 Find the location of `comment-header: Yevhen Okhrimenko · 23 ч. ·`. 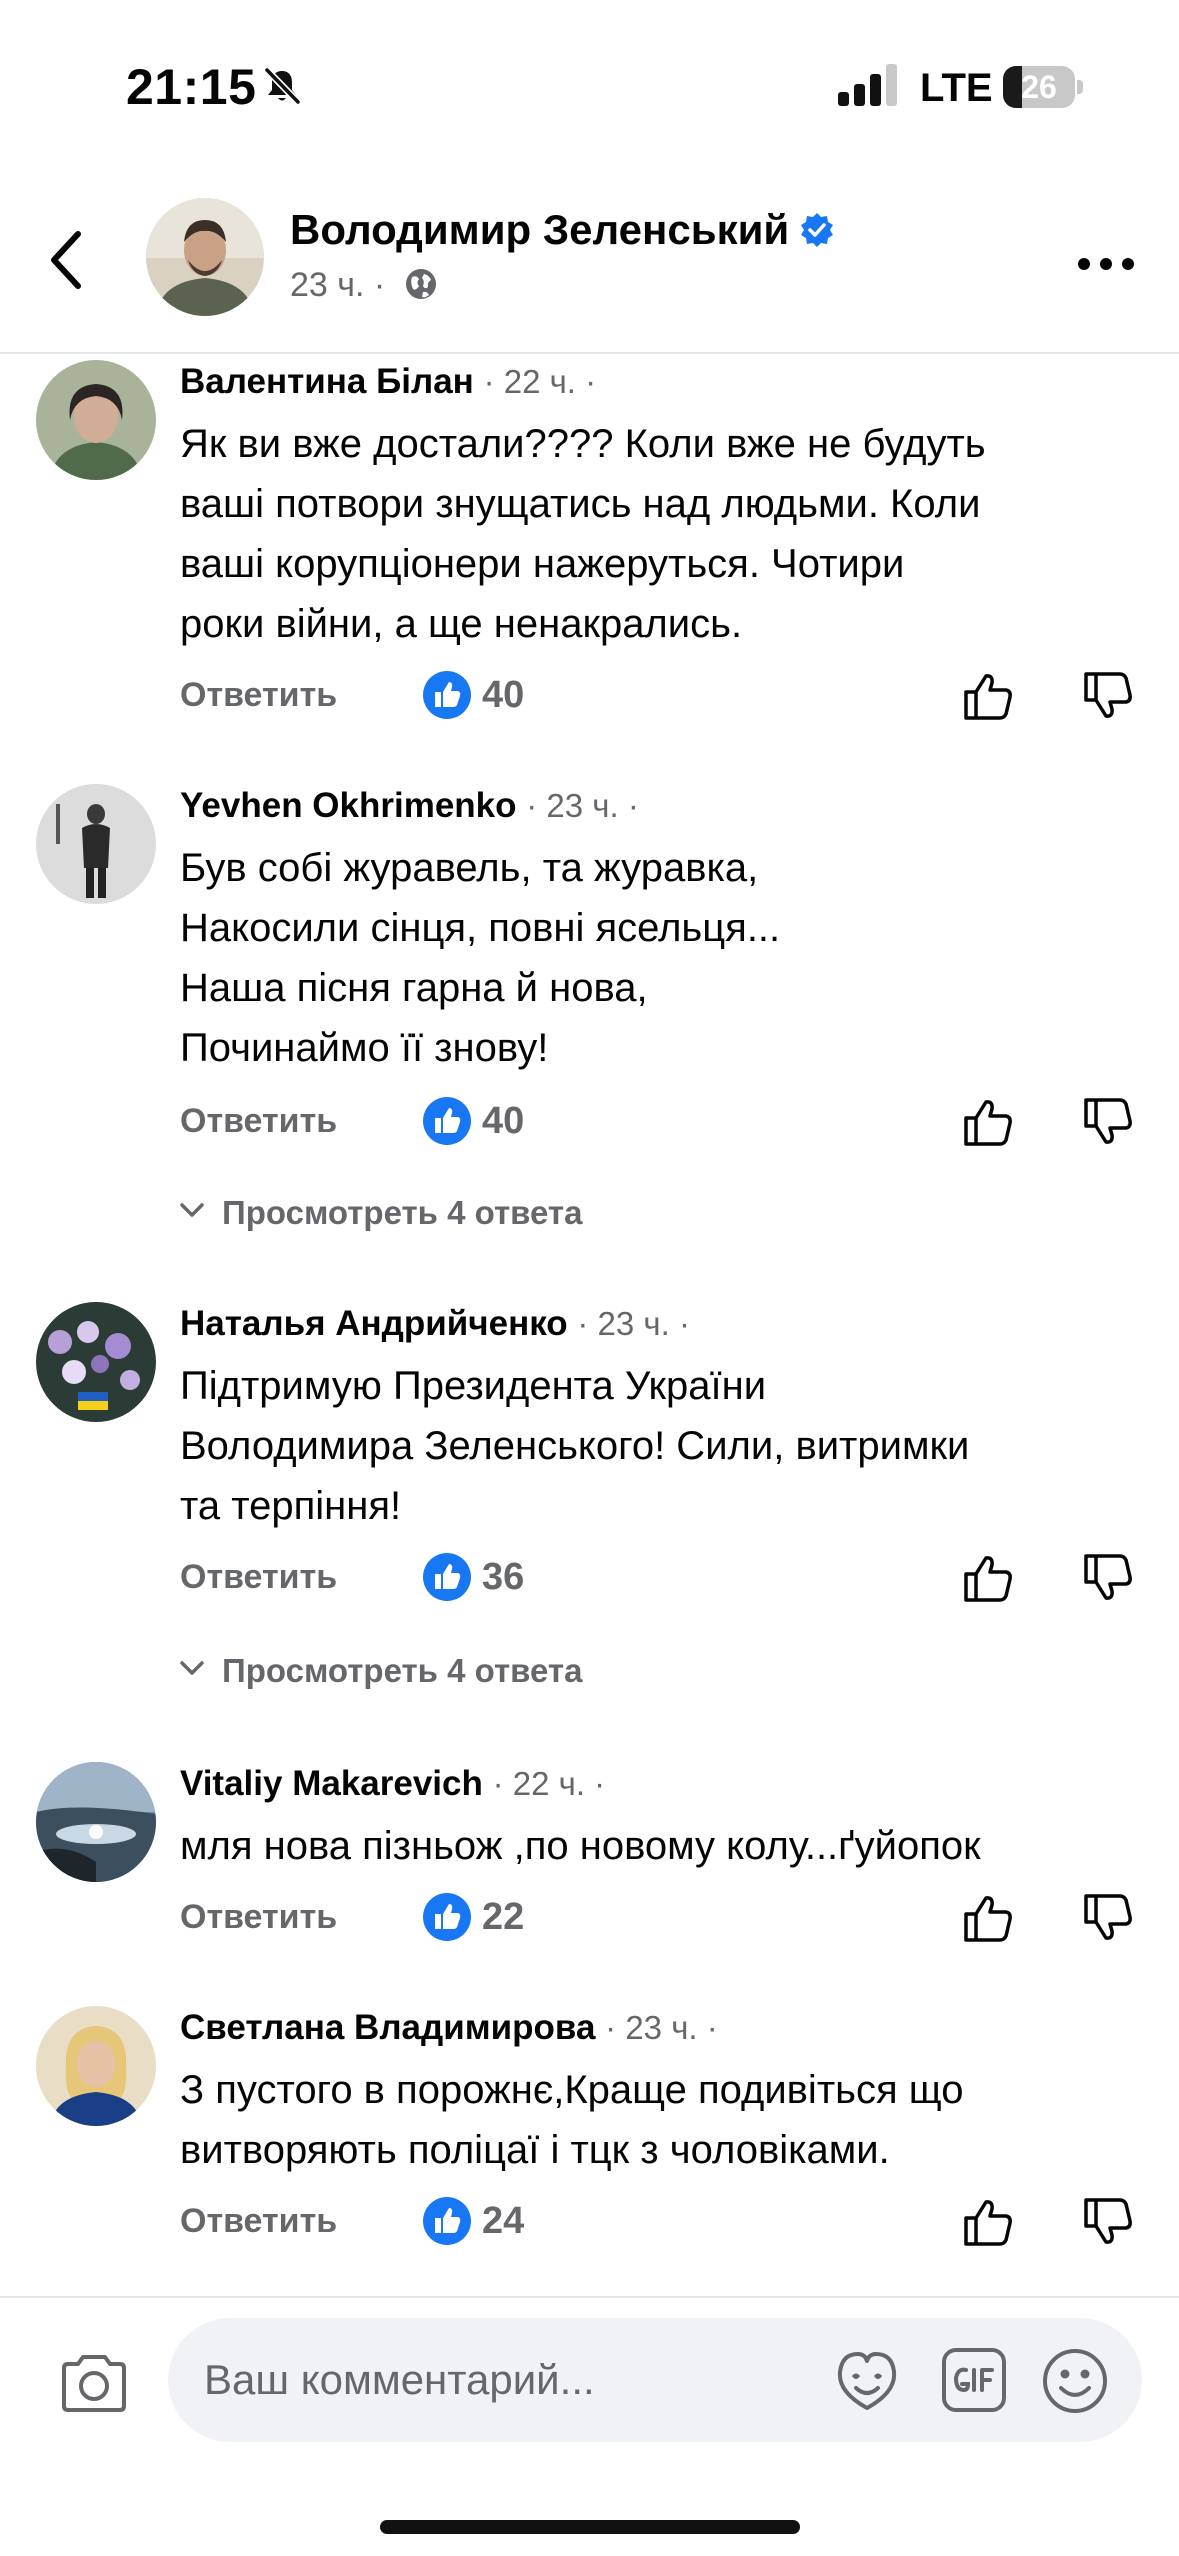

comment-header: Yevhen Okhrimenko · 23 ч. · is located at coordinates (409, 806).